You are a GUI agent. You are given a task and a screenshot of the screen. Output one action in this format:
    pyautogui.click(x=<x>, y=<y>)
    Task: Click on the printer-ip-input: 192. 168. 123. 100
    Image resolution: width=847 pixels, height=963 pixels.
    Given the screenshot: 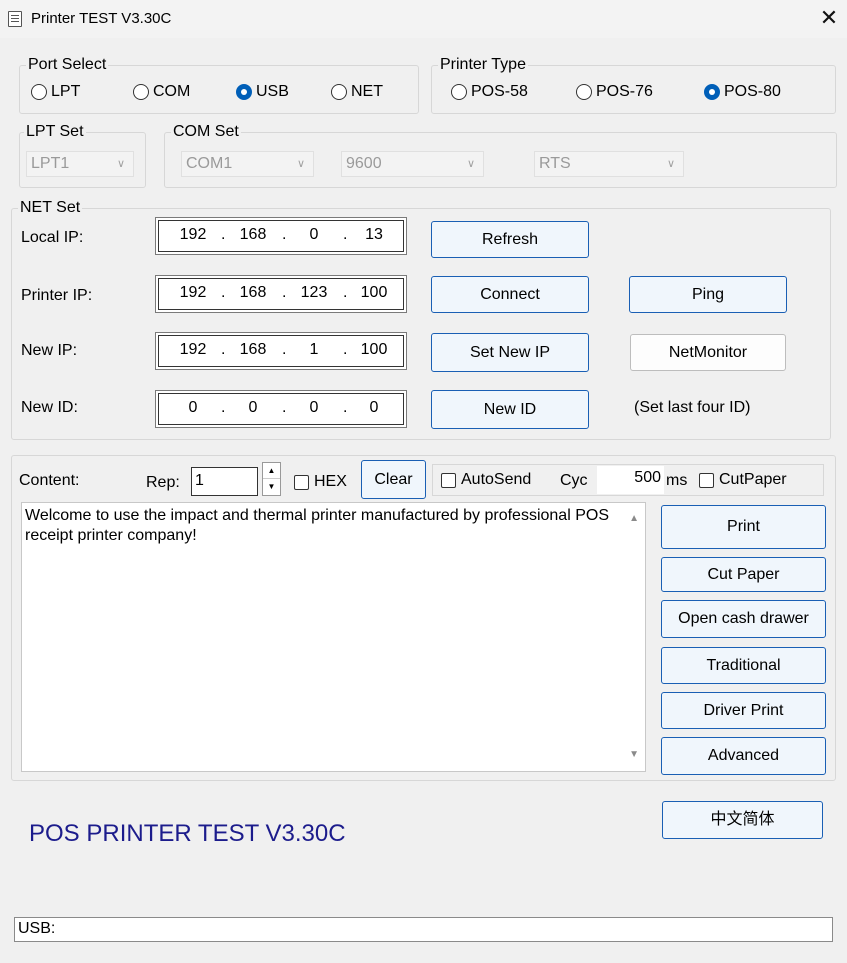 What is the action you would take?
    pyautogui.click(x=281, y=294)
    